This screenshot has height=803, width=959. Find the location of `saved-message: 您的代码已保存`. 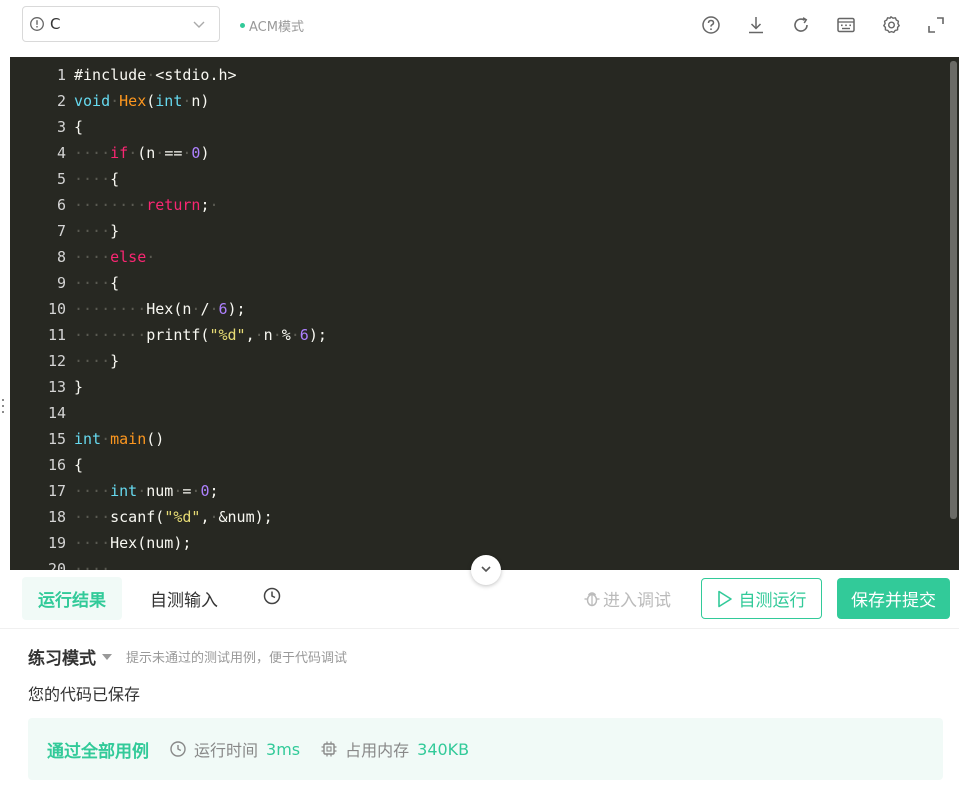

saved-message: 您的代码已保存 is located at coordinates (84, 694).